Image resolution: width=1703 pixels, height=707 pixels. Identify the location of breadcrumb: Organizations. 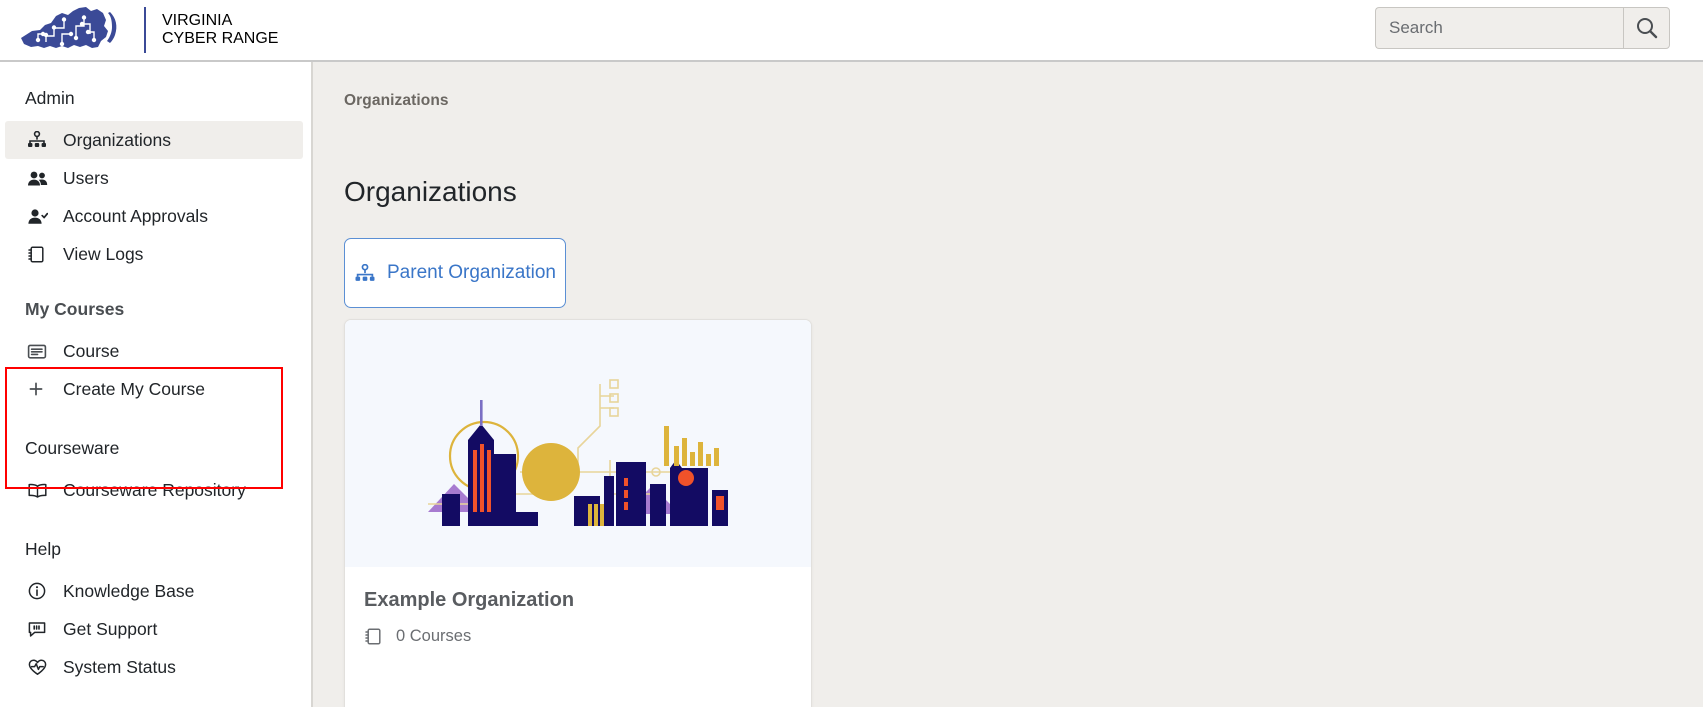
(396, 101).